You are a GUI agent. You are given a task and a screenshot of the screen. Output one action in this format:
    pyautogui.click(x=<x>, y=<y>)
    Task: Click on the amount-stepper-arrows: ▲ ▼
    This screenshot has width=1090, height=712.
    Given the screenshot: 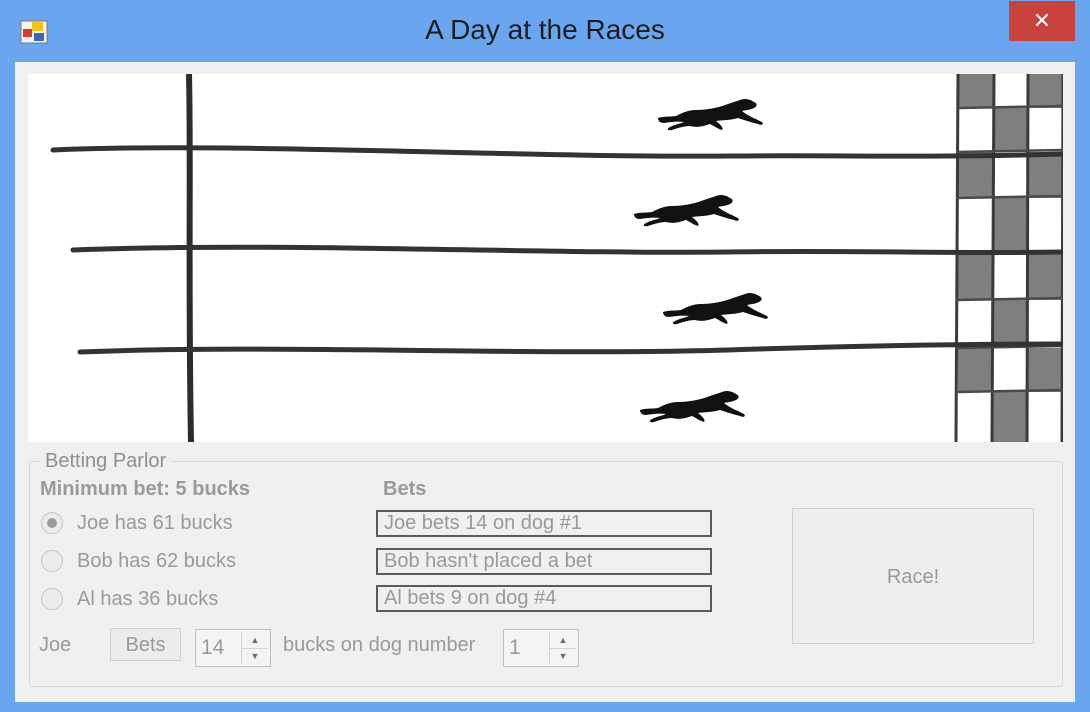 What is the action you would take?
    pyautogui.click(x=254, y=648)
    